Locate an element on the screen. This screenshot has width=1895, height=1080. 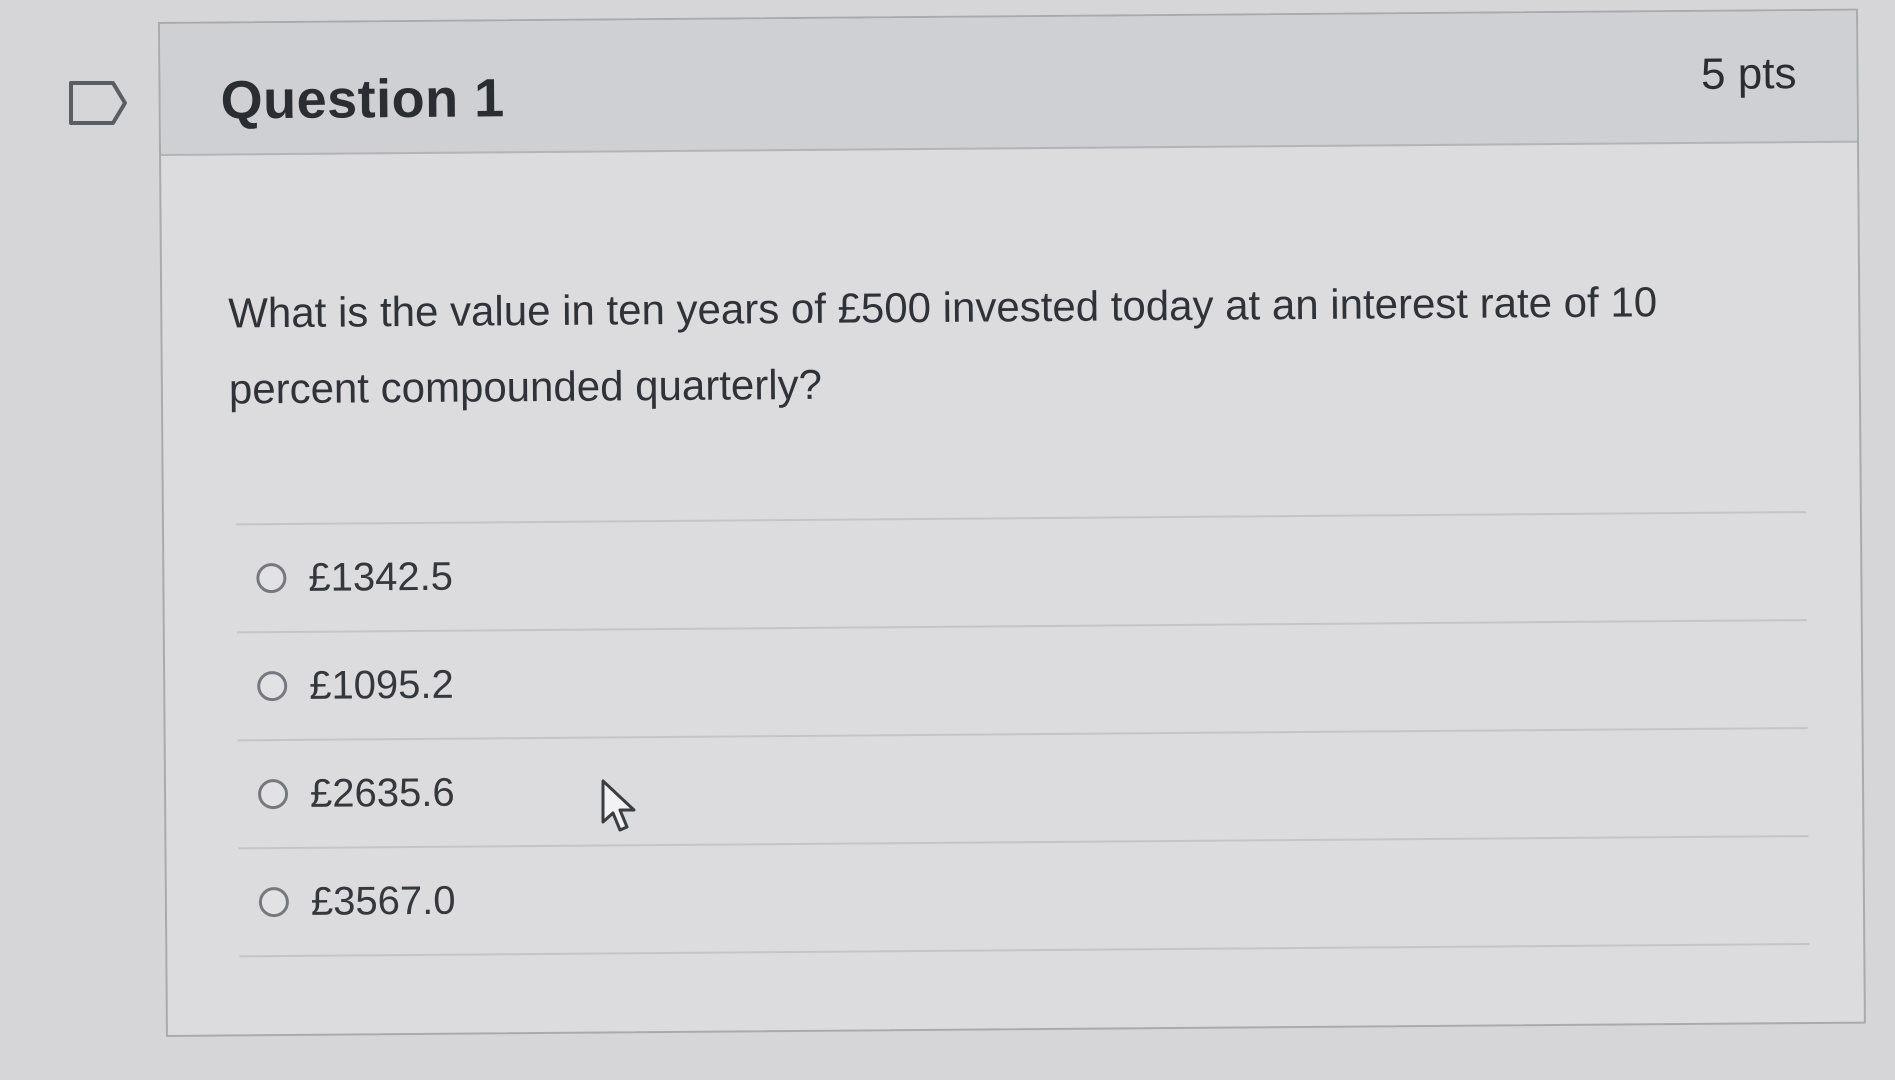
answer-option-4: £3567.0 is located at coordinates (1024, 897).